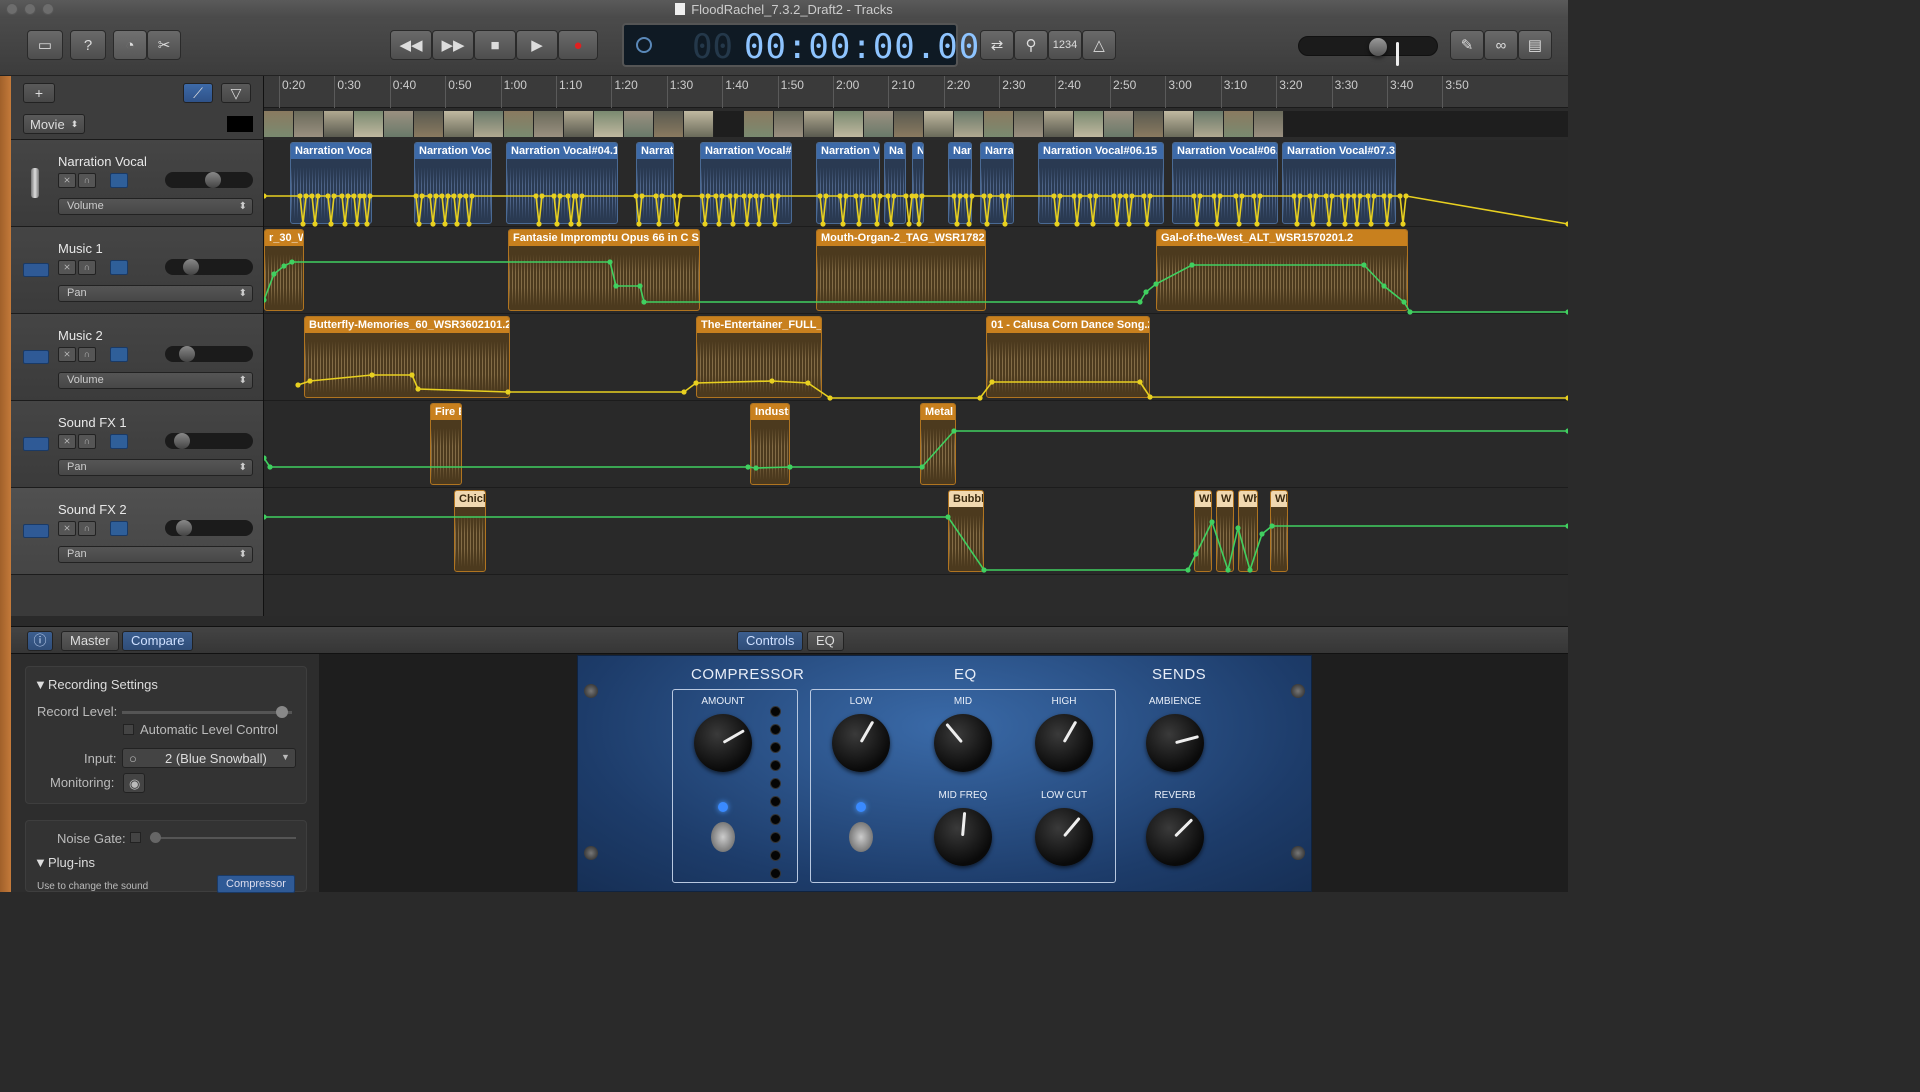 The width and height of the screenshot is (1920, 1092). Describe the element at coordinates (495, 45) in the screenshot. I see `stop-button: ■` at that location.